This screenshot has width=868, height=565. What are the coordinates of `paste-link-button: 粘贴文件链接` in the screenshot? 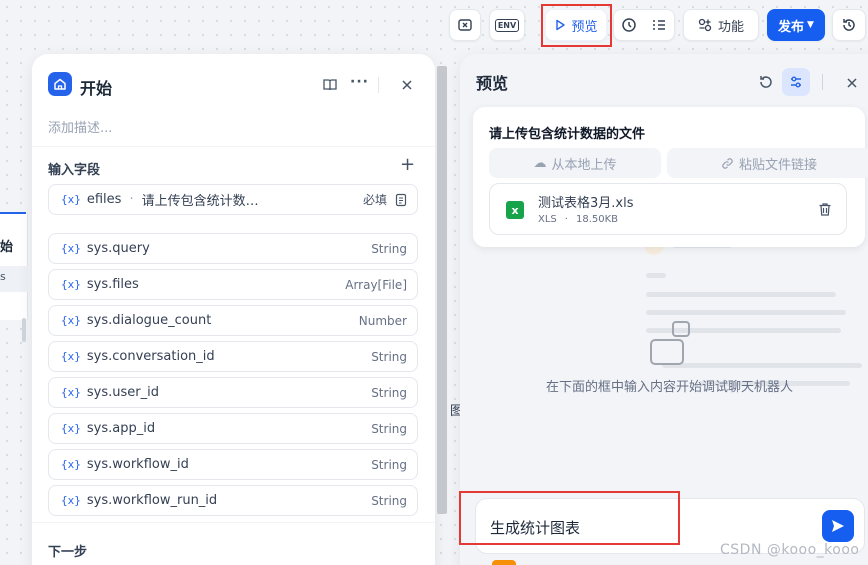 It's located at (767, 163).